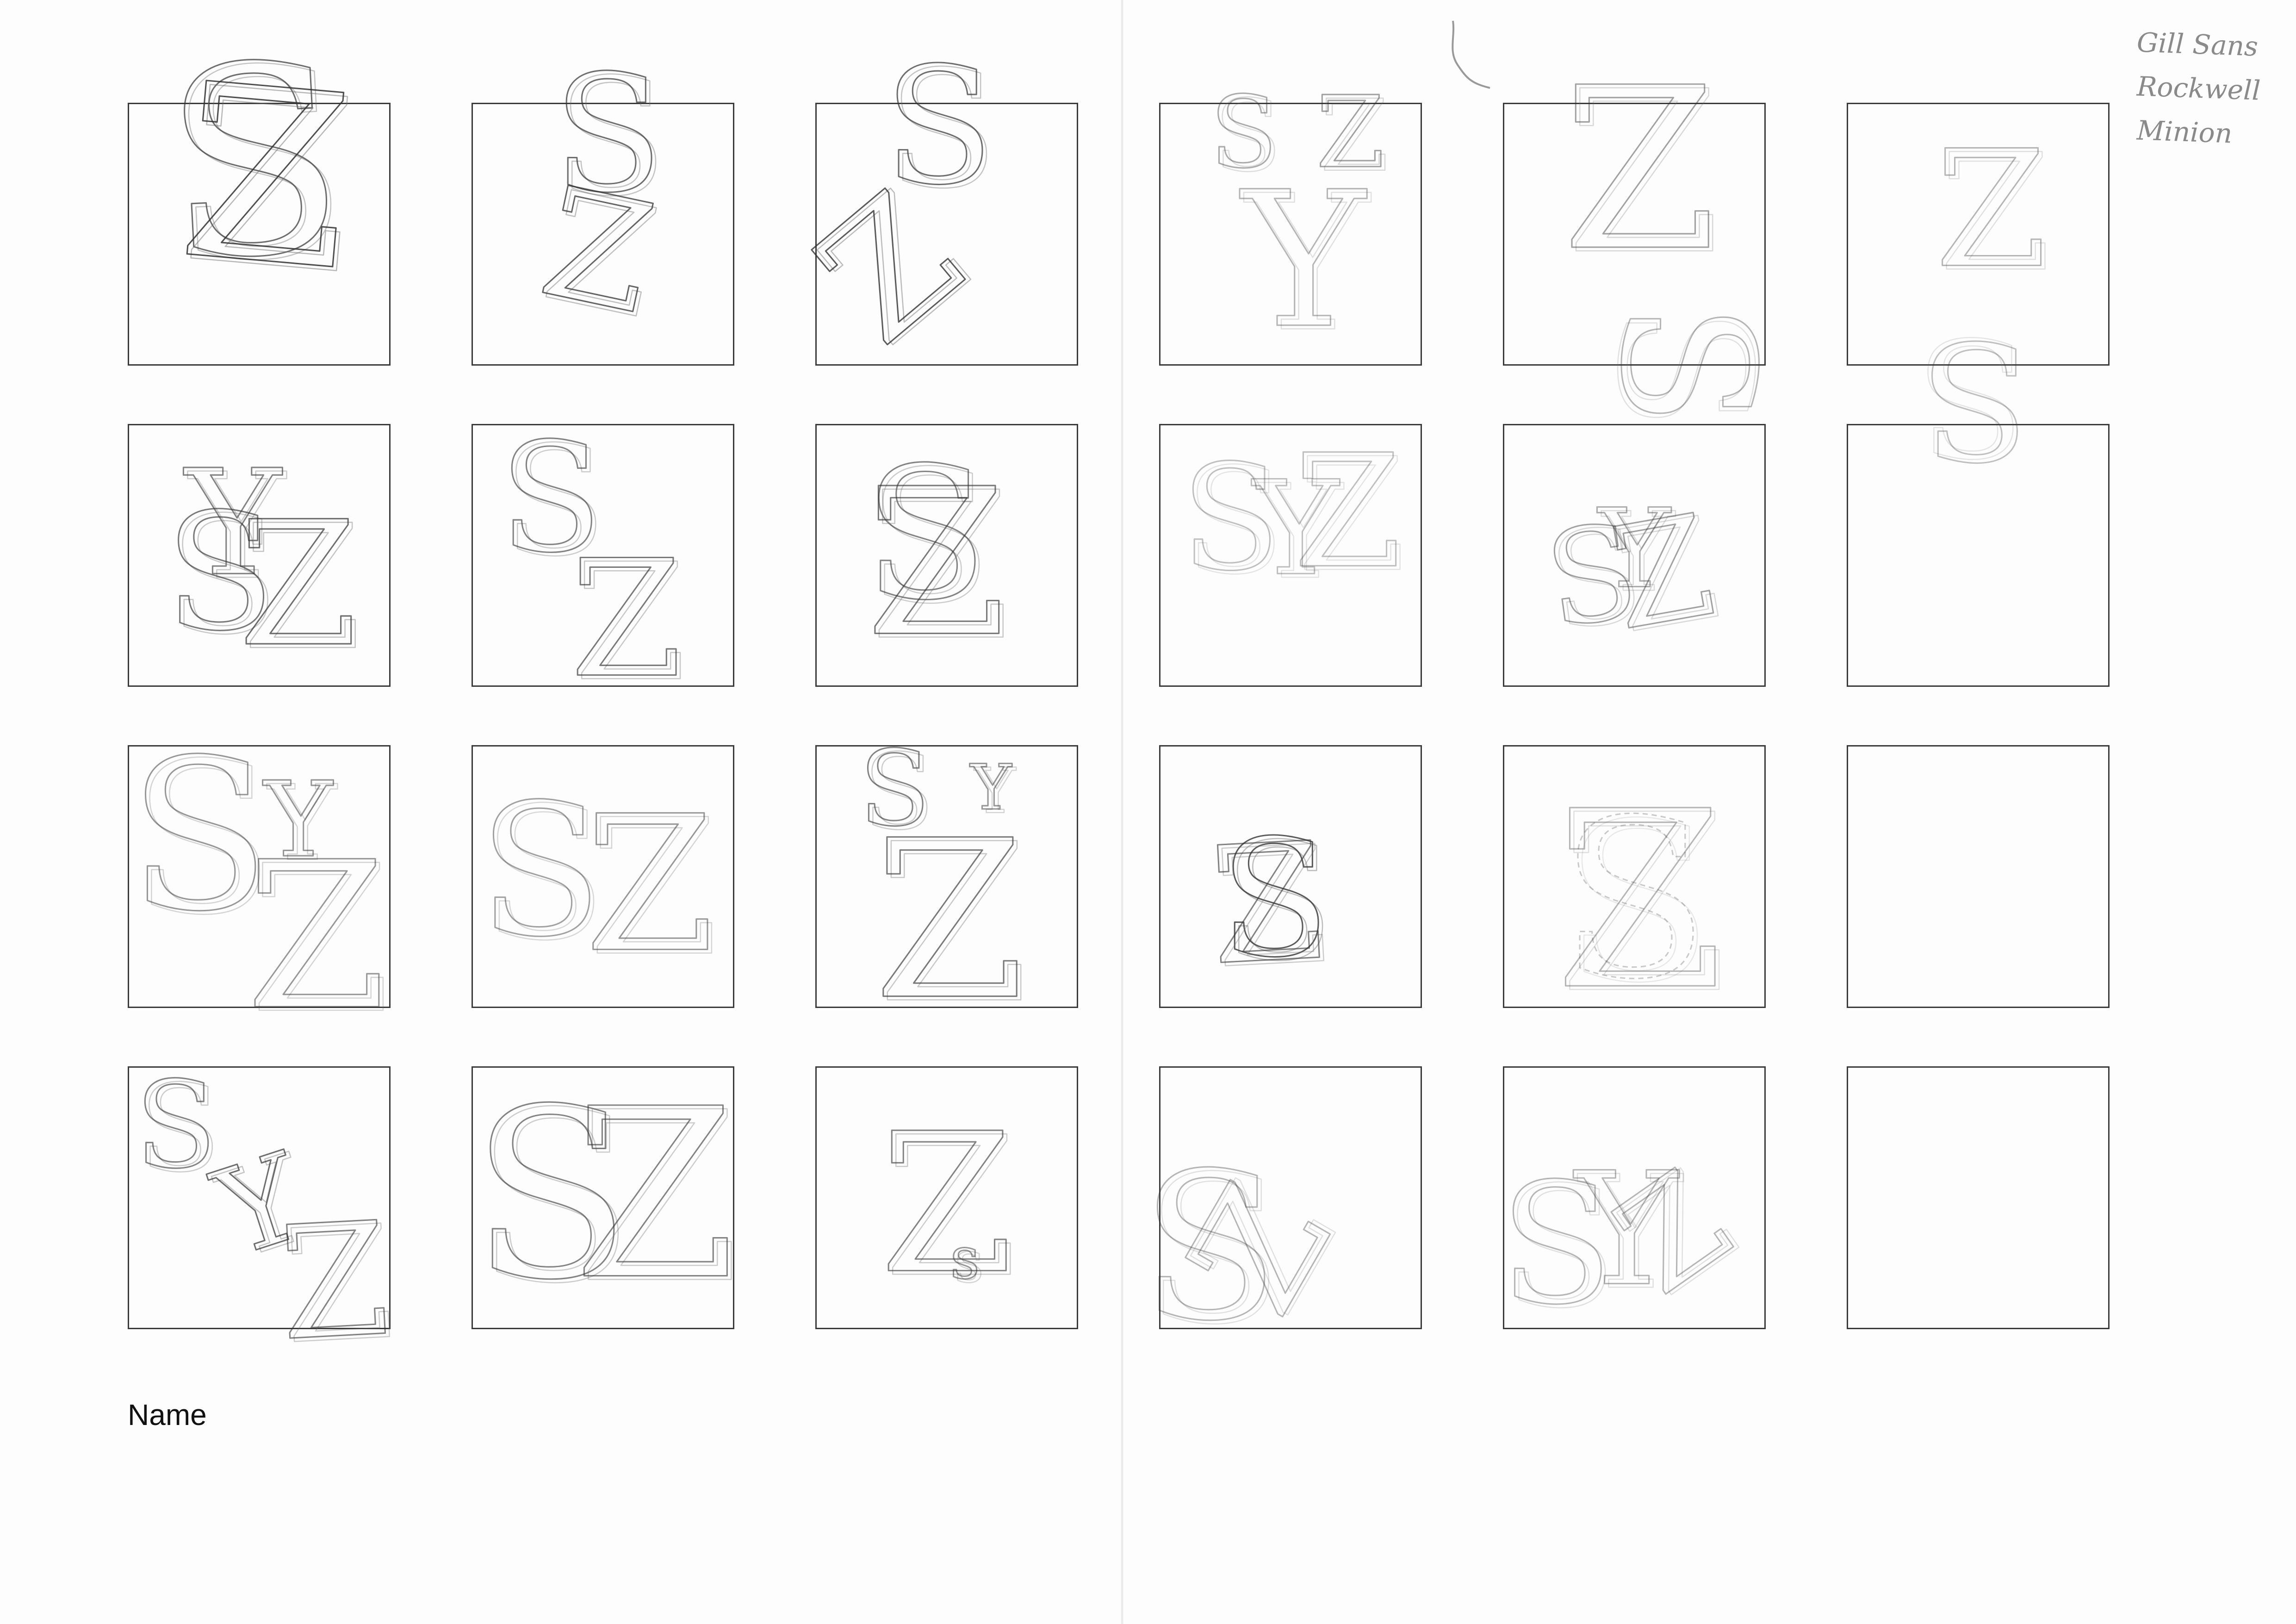 This screenshot has width=2296, height=1624. What do you see at coordinates (167, 1414) in the screenshot?
I see `name-label: Name` at bounding box center [167, 1414].